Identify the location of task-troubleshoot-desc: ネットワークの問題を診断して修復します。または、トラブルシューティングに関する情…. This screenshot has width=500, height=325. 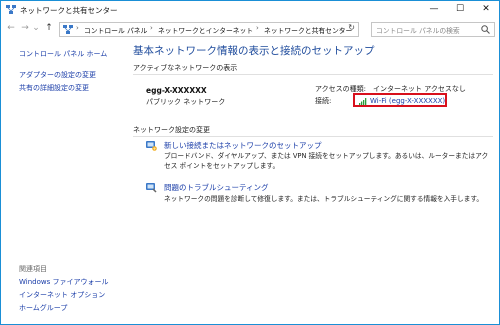
(324, 199).